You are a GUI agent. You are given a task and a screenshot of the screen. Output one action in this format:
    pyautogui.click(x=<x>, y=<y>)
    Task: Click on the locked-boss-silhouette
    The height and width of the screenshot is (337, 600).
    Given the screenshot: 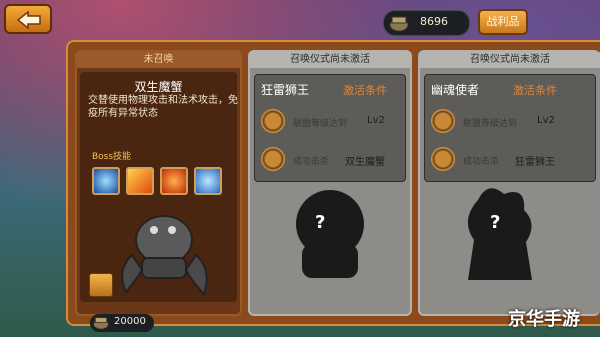 What is the action you would take?
    pyautogui.click(x=330, y=234)
    